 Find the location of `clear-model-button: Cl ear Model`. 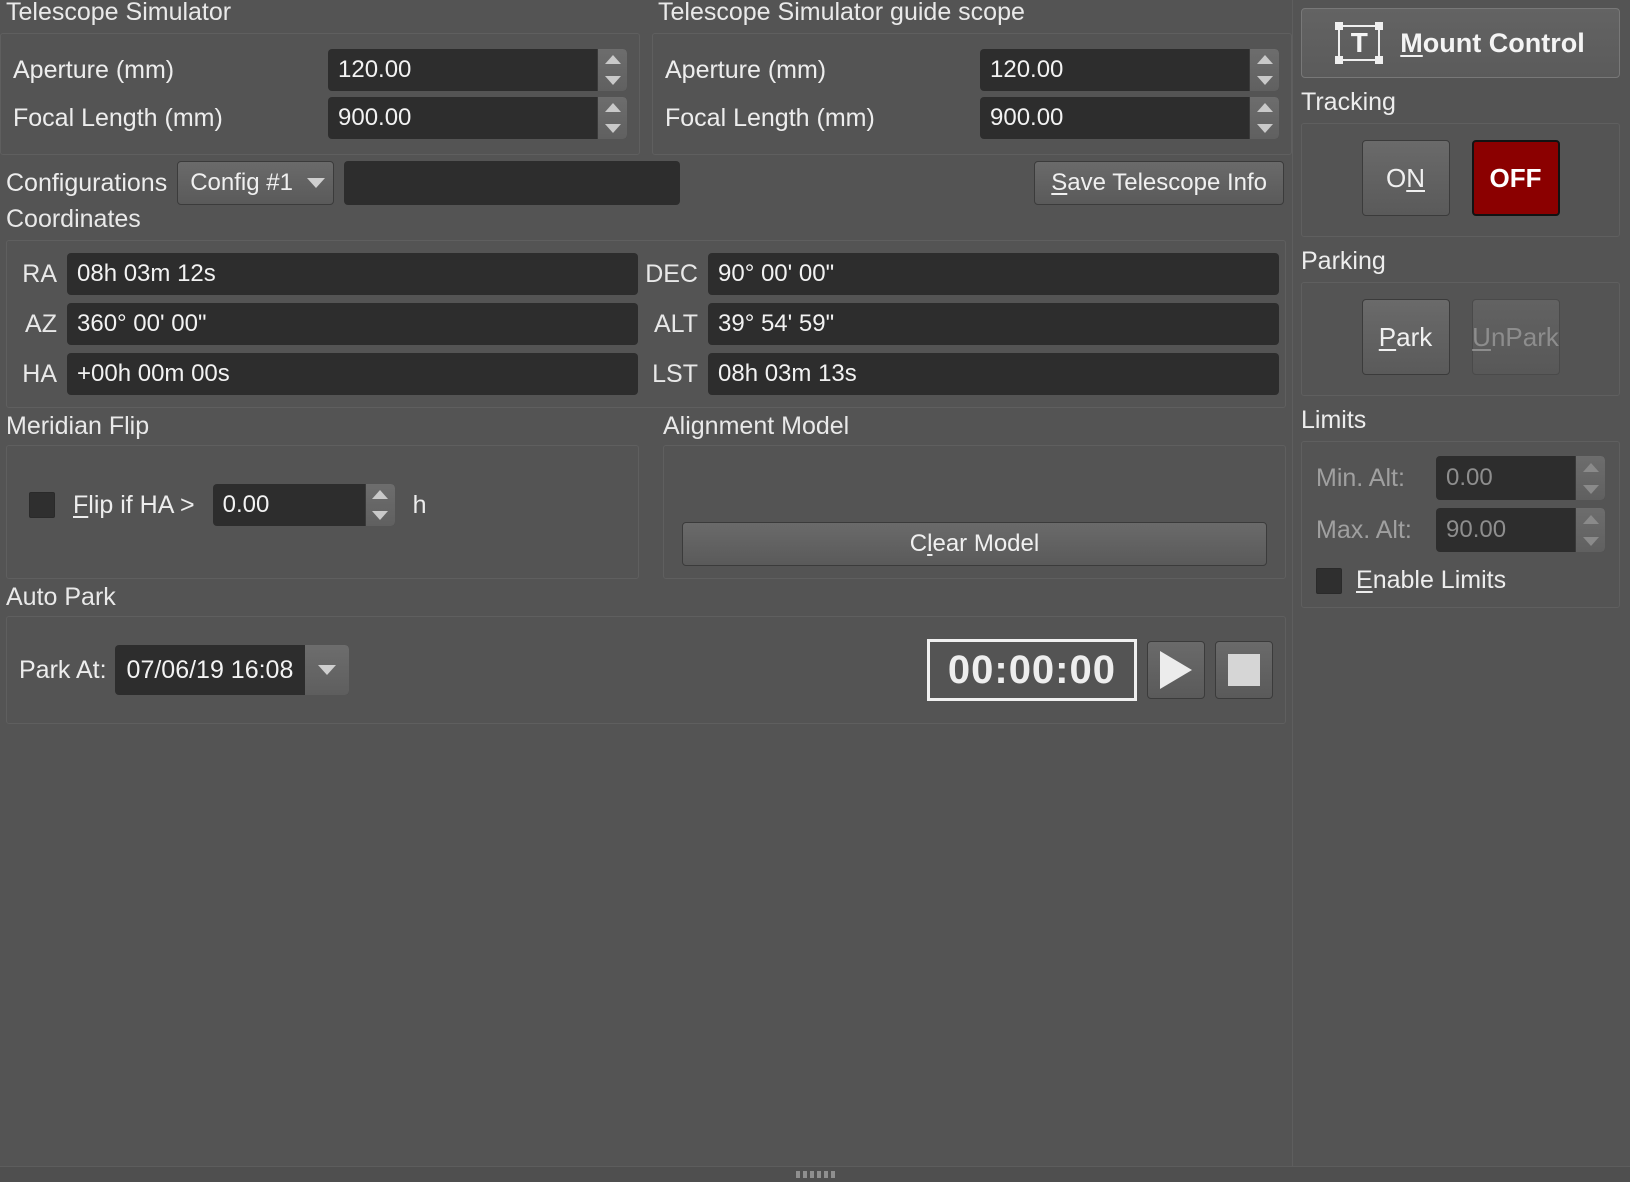

clear-model-button: Cl ear Model is located at coordinates (974, 544).